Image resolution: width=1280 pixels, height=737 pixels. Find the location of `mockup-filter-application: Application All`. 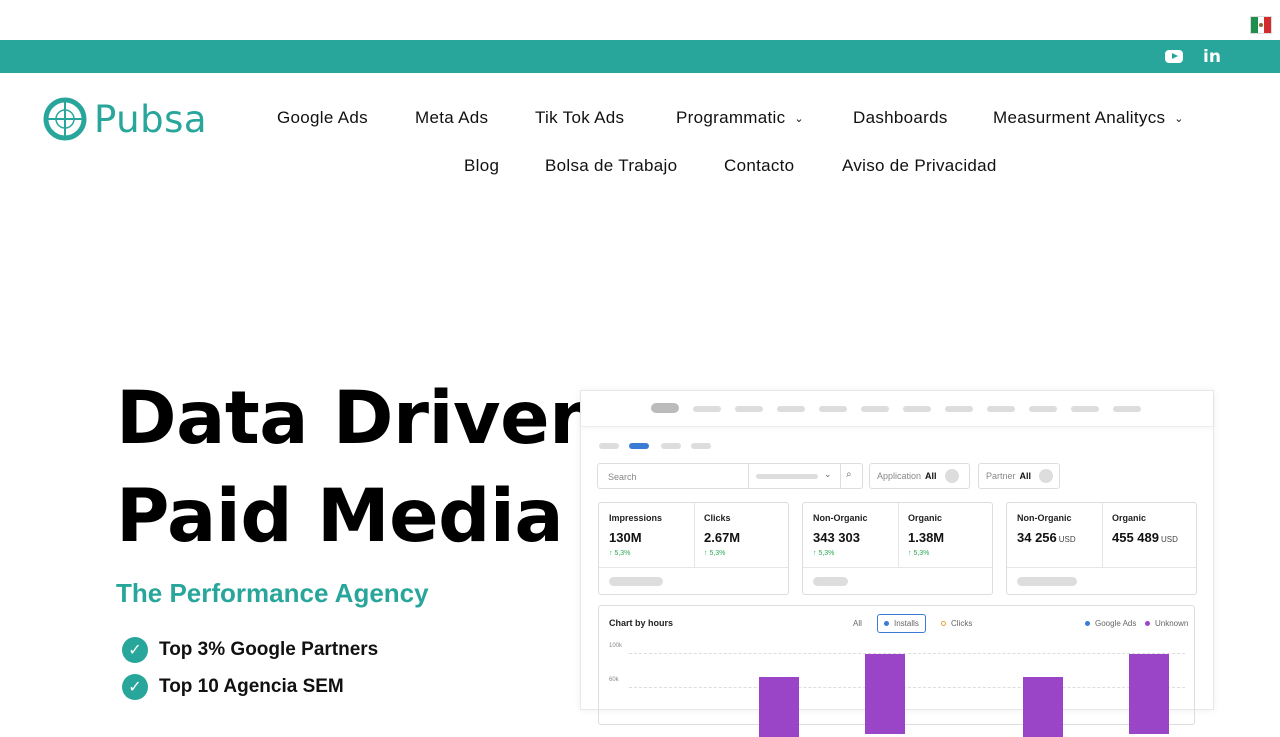

mockup-filter-application: Application All is located at coordinates (919, 476).